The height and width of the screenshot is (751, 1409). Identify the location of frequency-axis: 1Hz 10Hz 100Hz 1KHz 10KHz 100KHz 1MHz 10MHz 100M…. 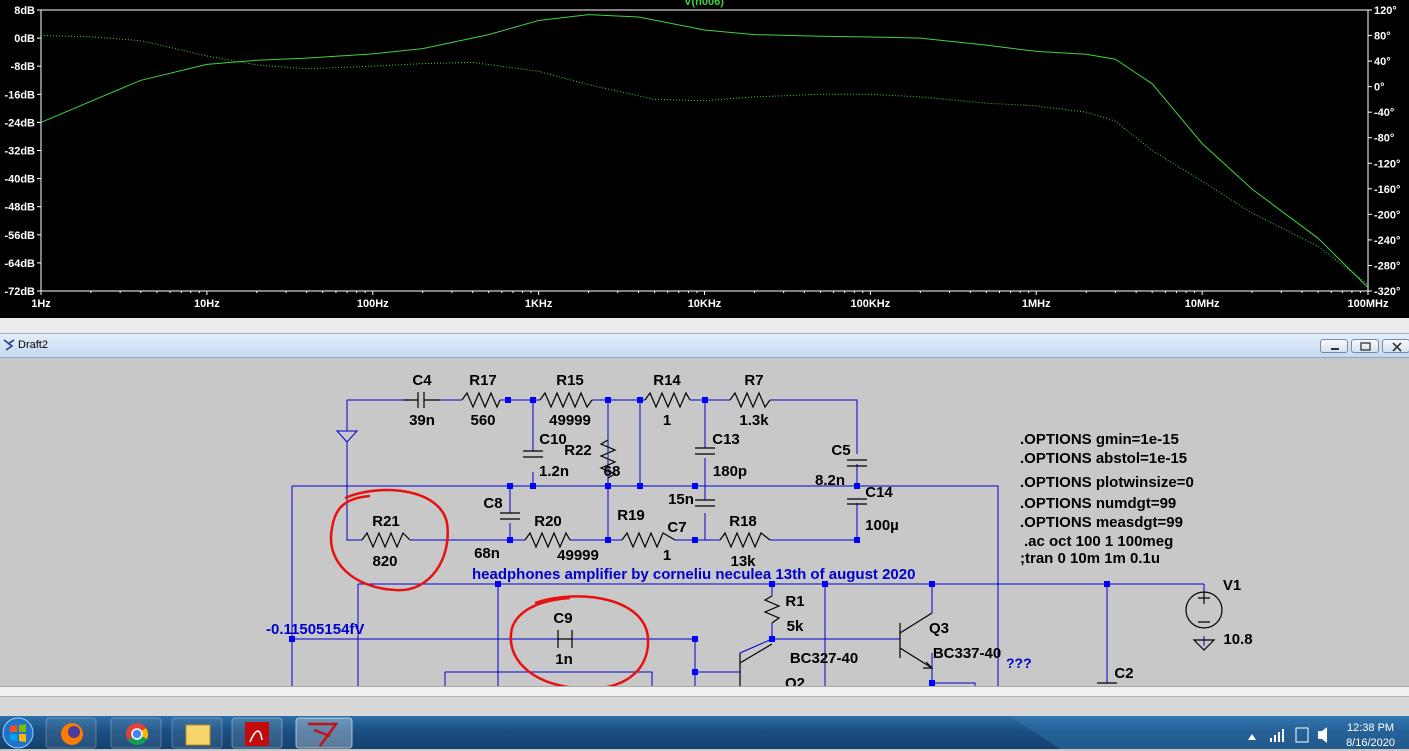
(710, 300).